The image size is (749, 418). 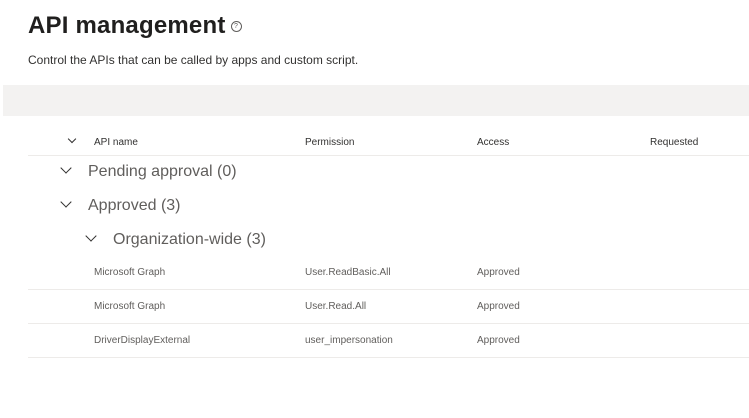 What do you see at coordinates (135, 26) in the screenshot?
I see `page-title: API management?` at bounding box center [135, 26].